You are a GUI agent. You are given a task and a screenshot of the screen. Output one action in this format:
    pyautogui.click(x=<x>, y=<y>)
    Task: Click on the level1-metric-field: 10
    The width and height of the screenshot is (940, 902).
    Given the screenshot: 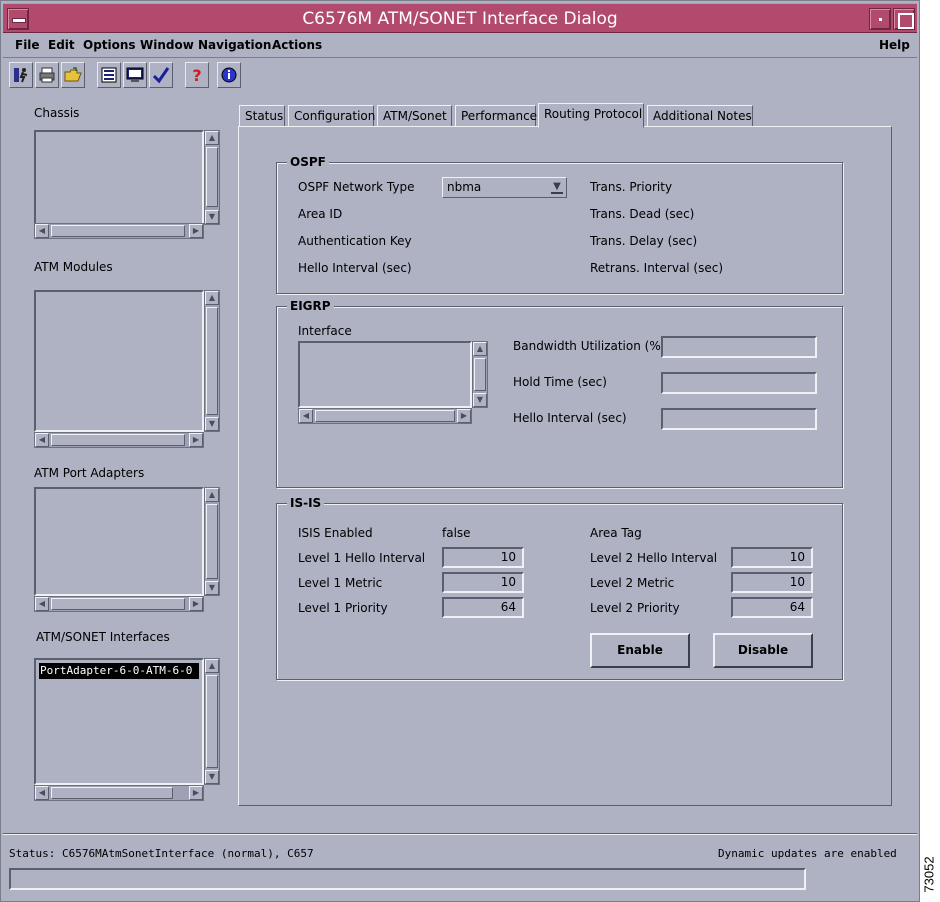 What is the action you would take?
    pyautogui.click(x=483, y=582)
    